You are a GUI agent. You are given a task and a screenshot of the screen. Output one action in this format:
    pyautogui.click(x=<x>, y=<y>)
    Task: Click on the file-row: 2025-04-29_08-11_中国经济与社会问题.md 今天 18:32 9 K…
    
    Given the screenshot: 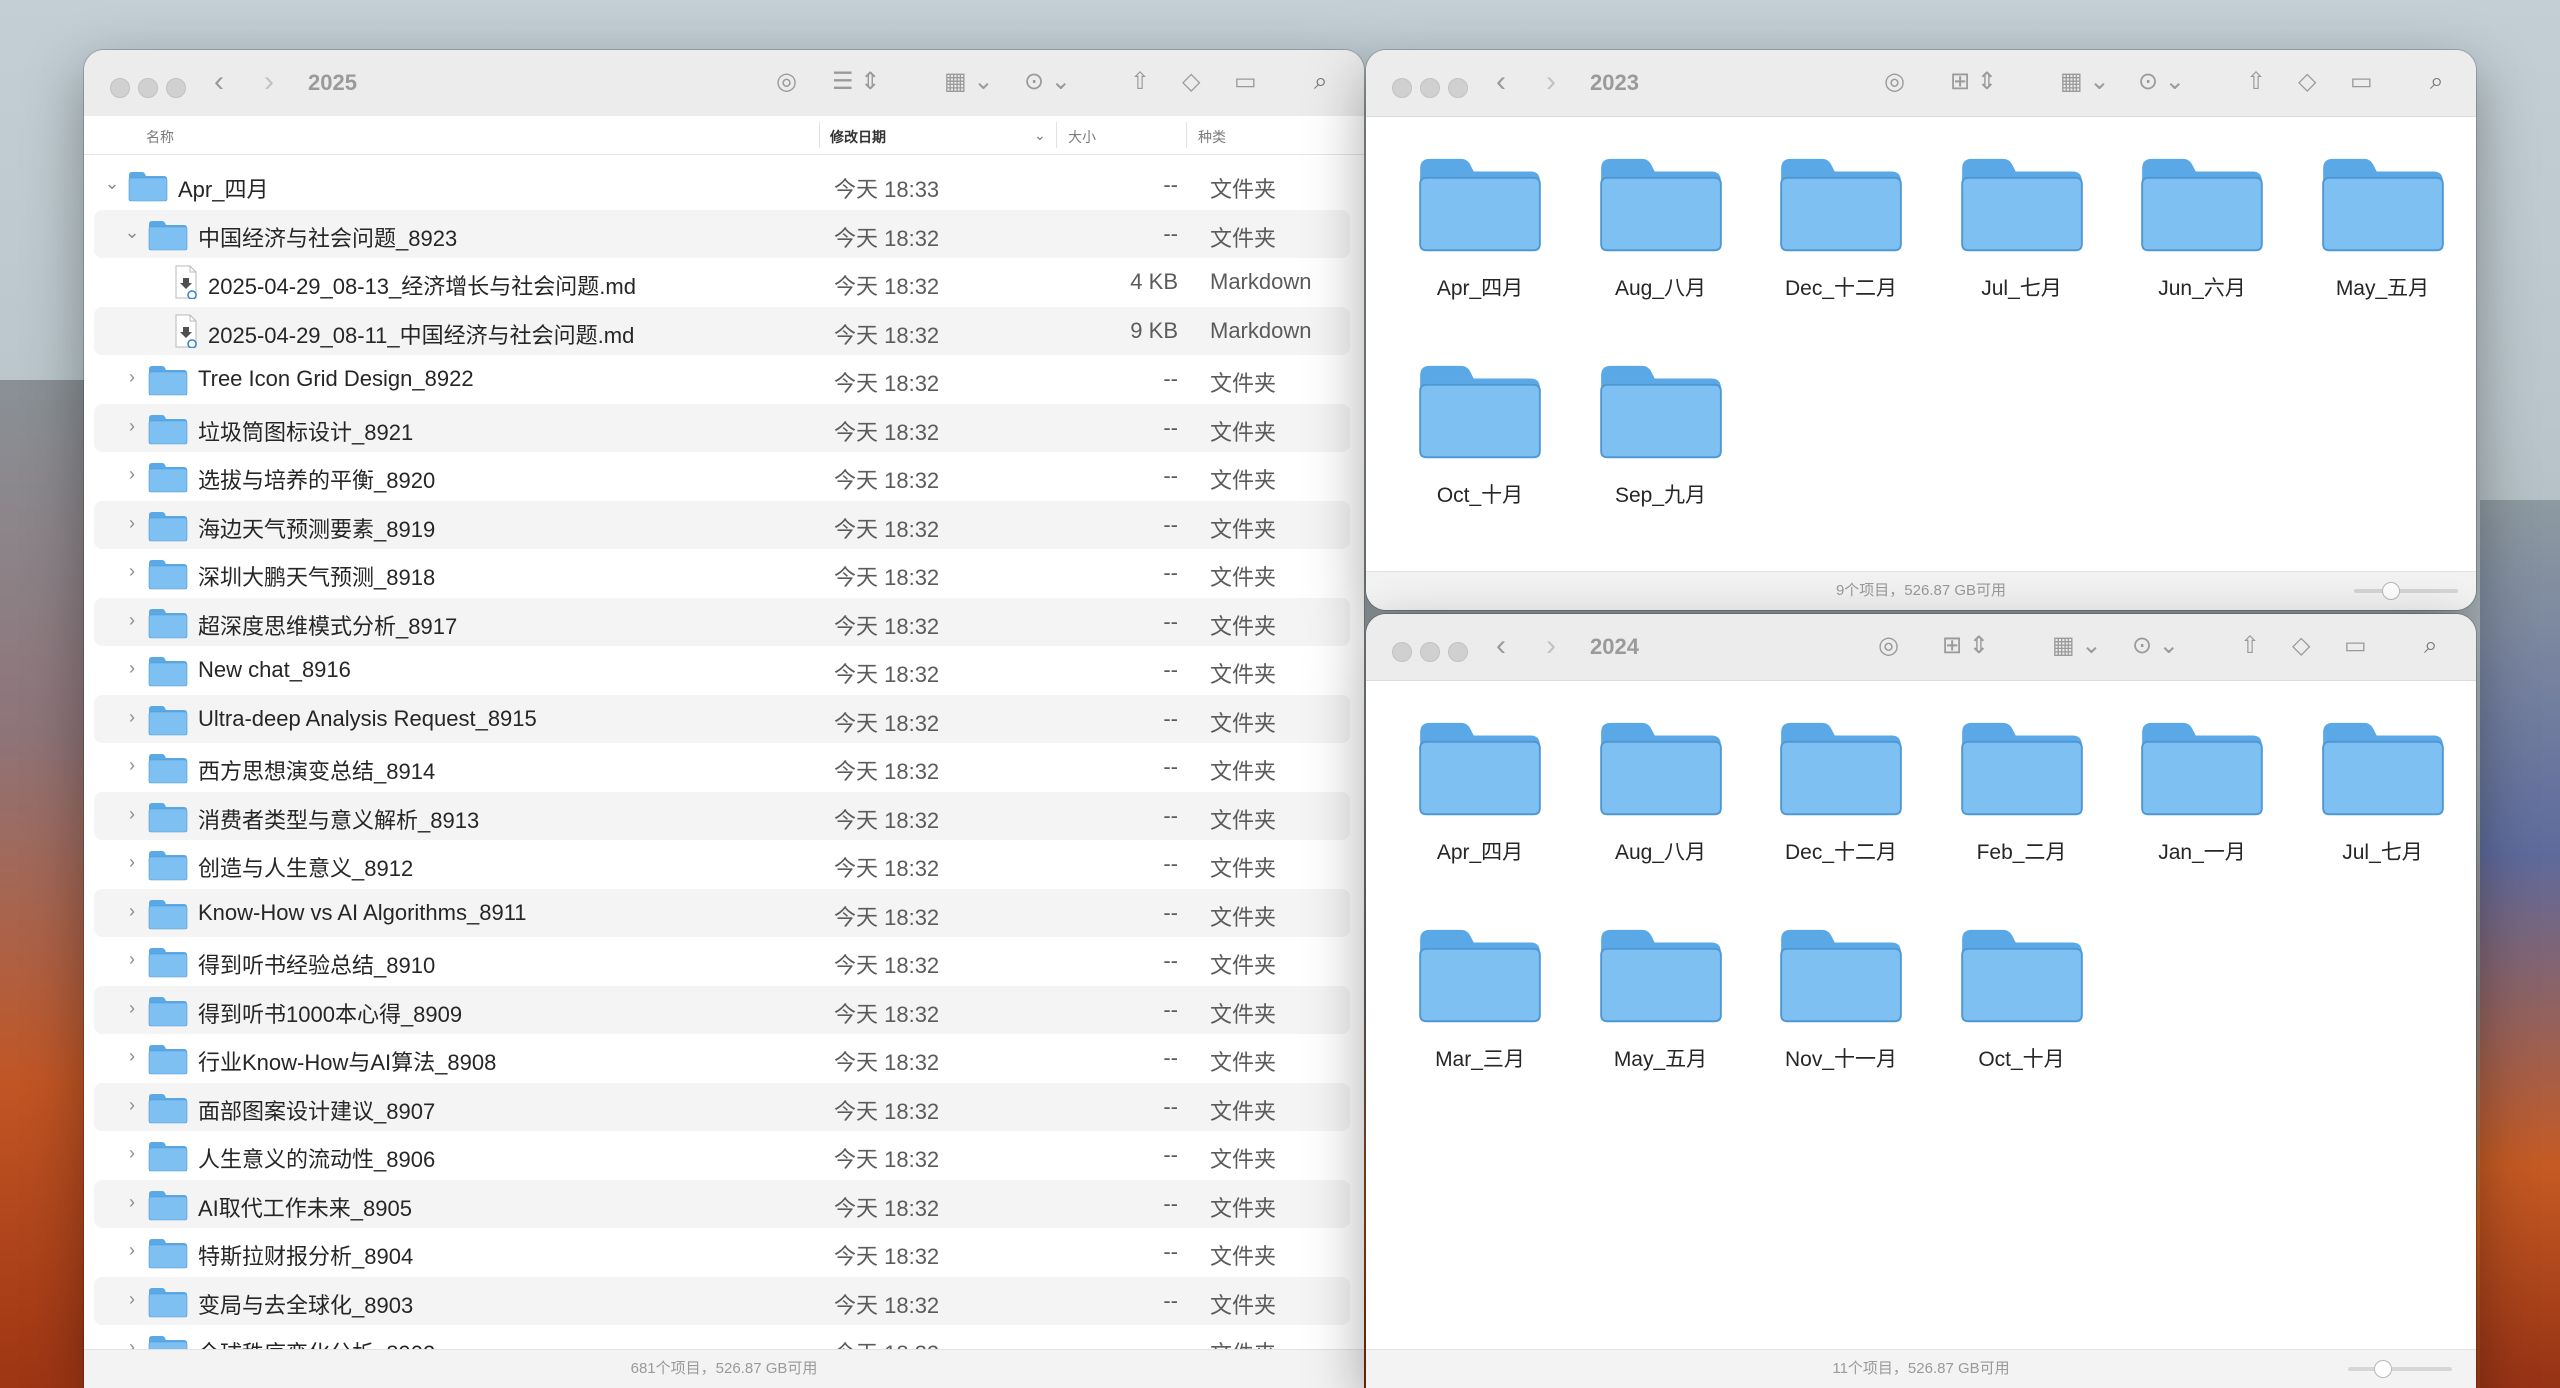 What is the action you would take?
    pyautogui.click(x=722, y=330)
    